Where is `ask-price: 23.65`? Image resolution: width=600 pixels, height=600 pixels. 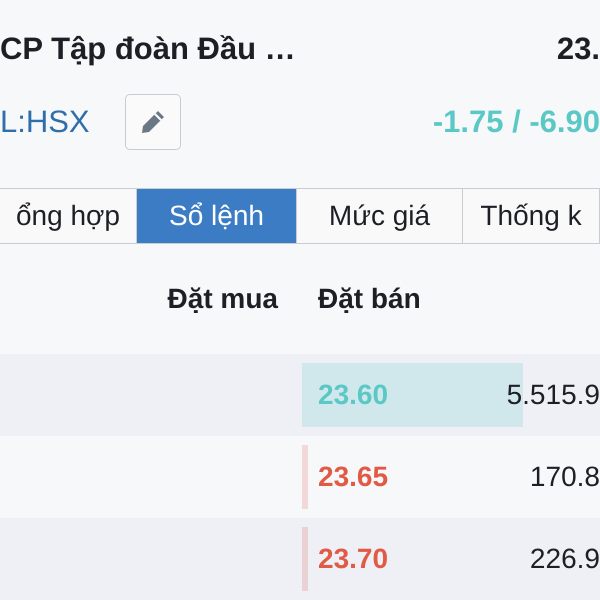 ask-price: 23.65 is located at coordinates (353, 477).